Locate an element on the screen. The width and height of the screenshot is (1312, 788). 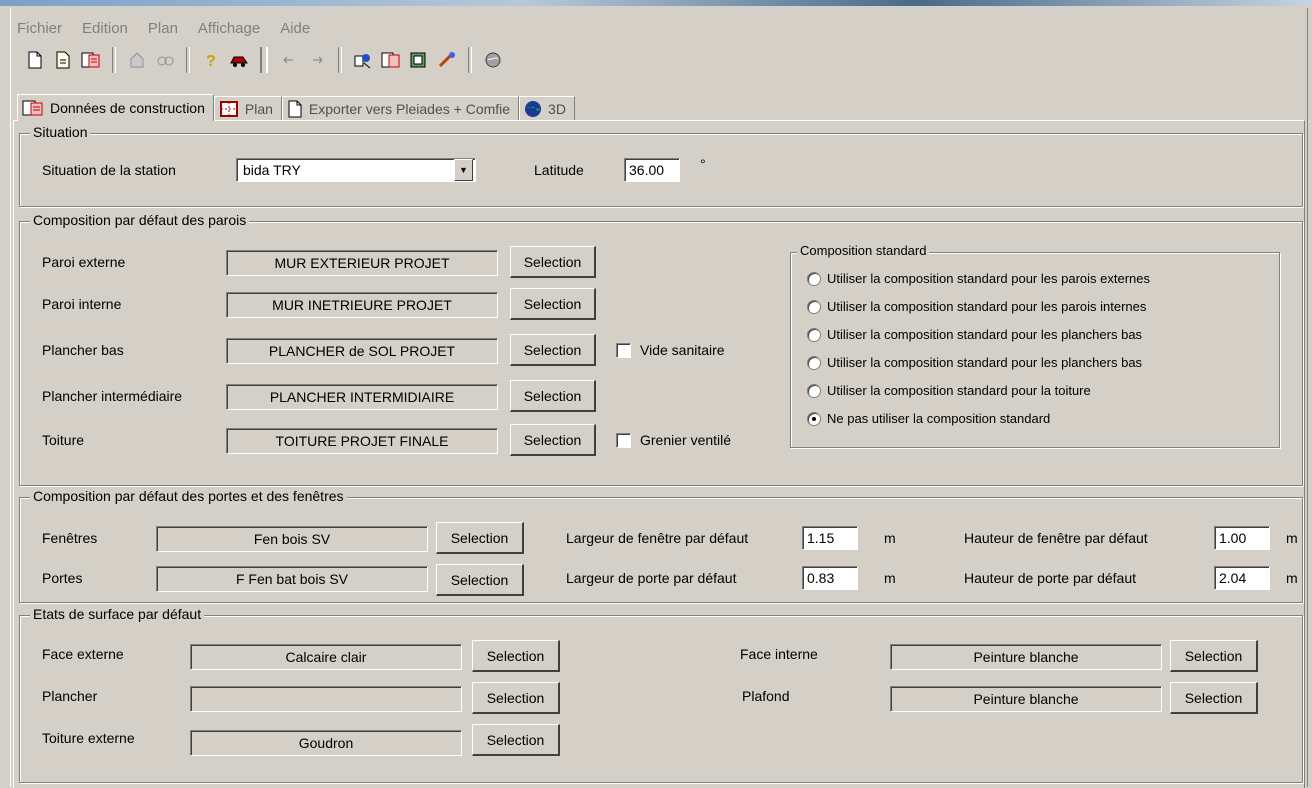
tab-export-pleiades: Exporter vers Pleiades + Comfie is located at coordinates (400, 108).